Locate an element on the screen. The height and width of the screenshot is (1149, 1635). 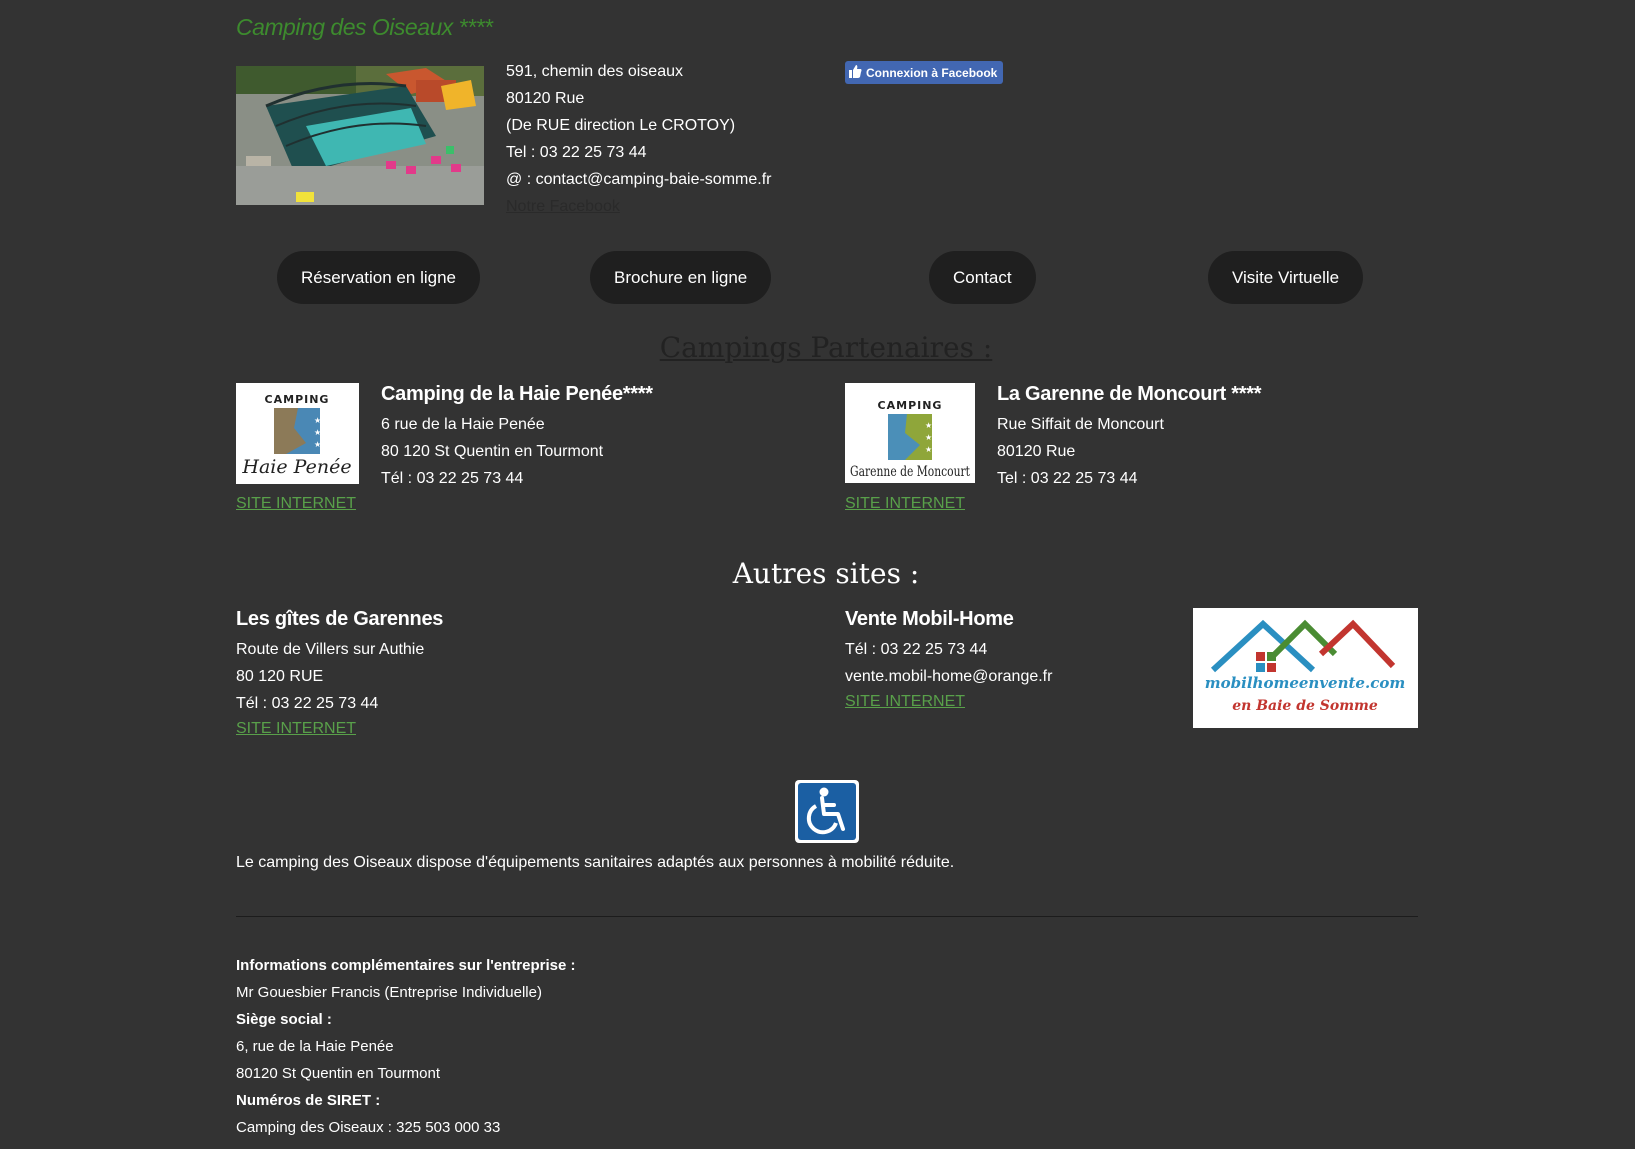
partner-1-site-link: SITE INTERNET is located at coordinates (296, 504).